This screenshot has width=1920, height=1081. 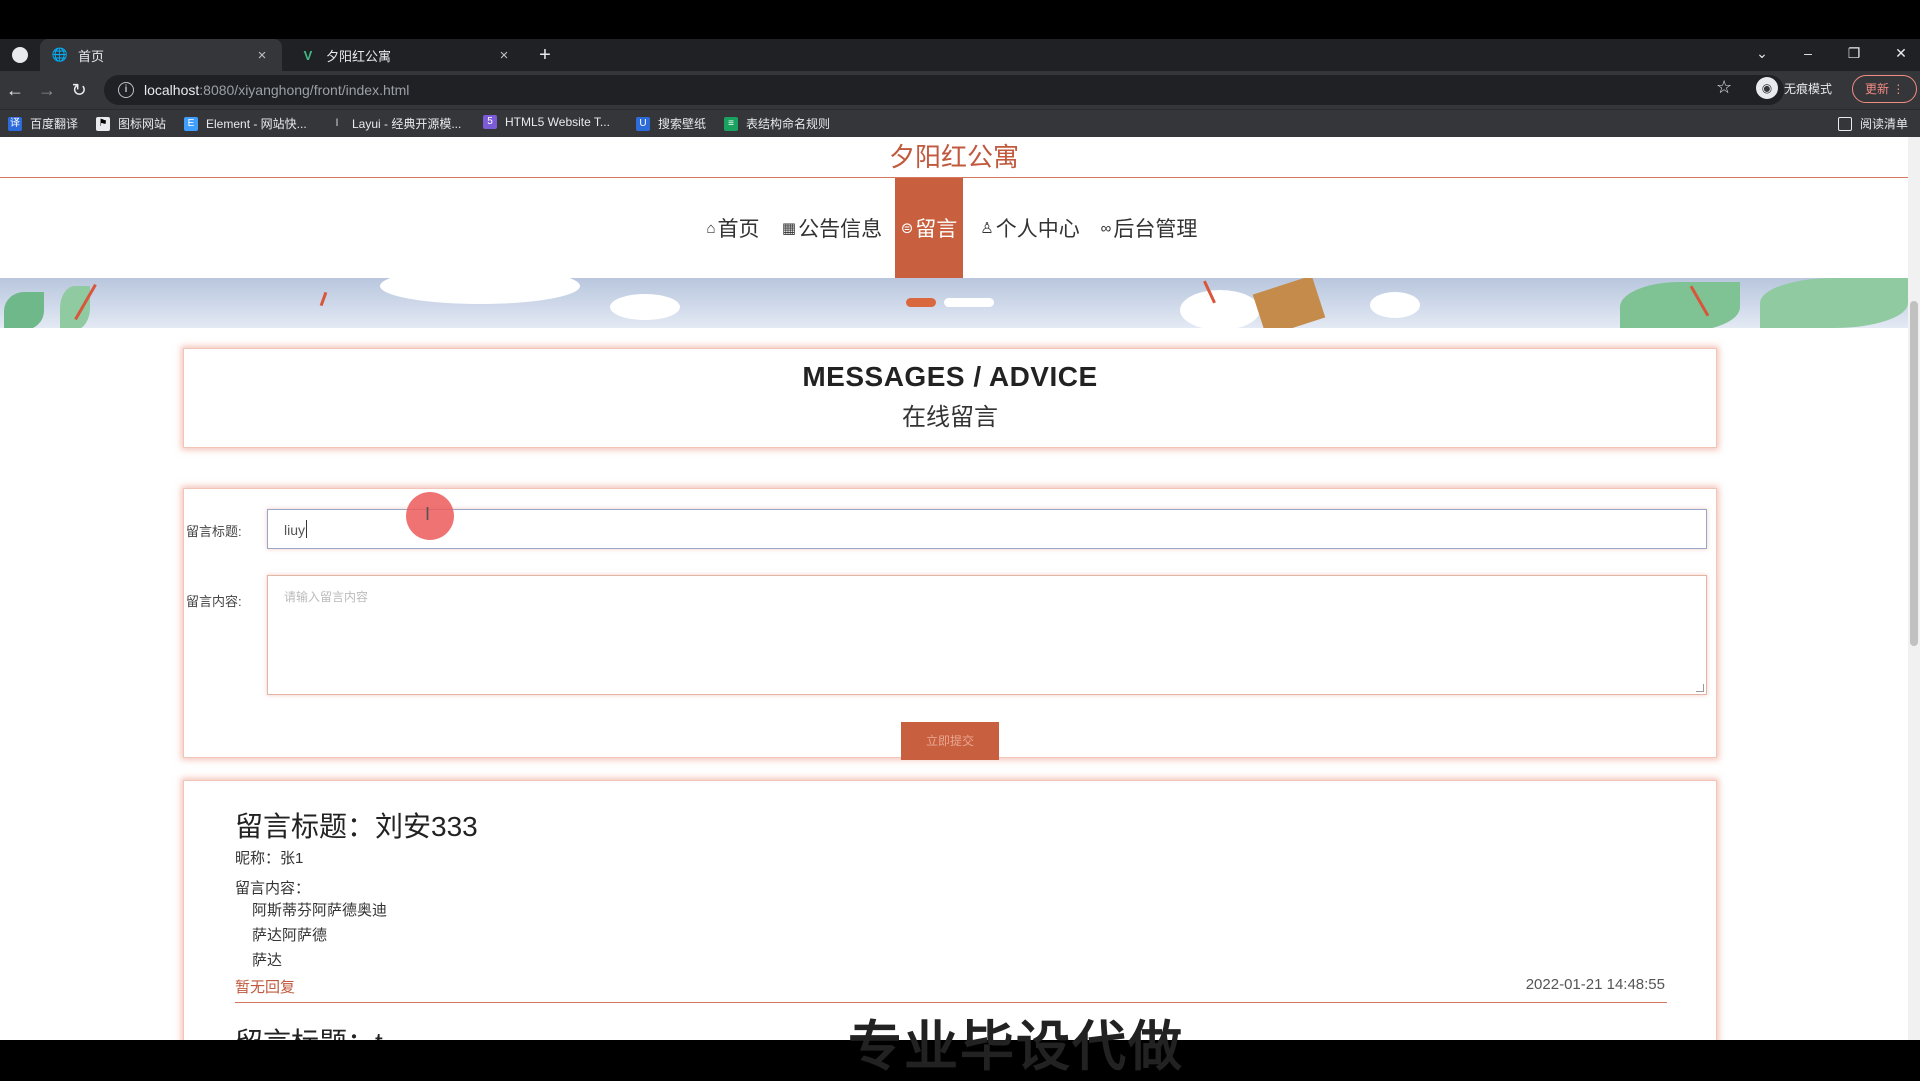 What do you see at coordinates (161, 55) in the screenshot?
I see `tab-home: 🌐 首页 ×` at bounding box center [161, 55].